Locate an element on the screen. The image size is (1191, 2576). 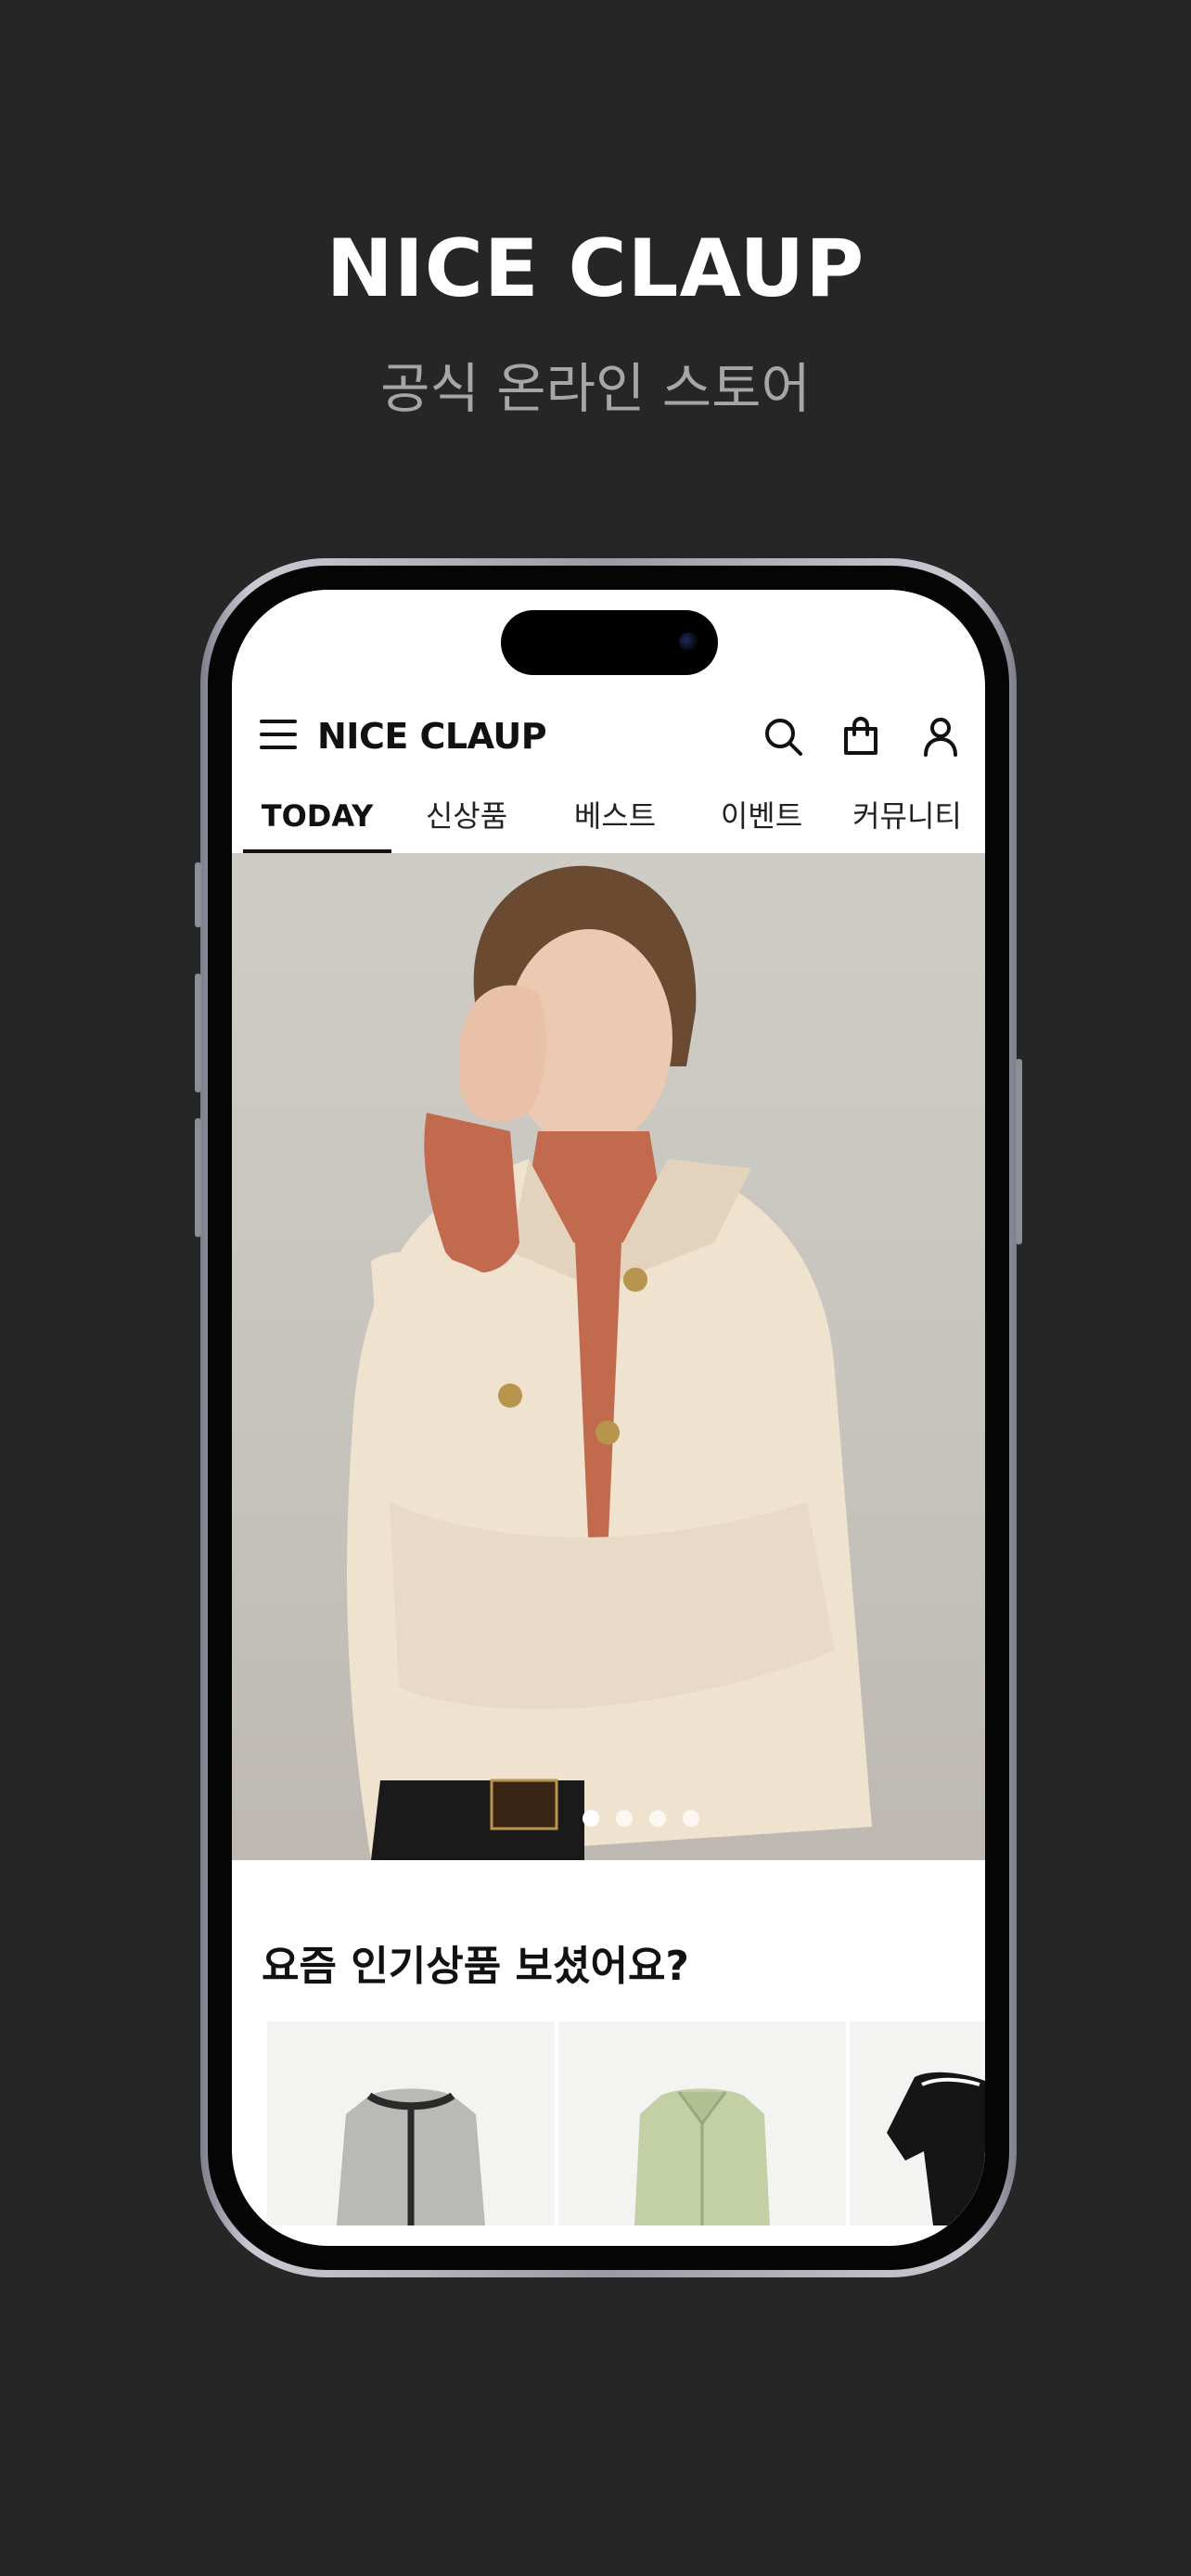
user-icon is located at coordinates (940, 736).